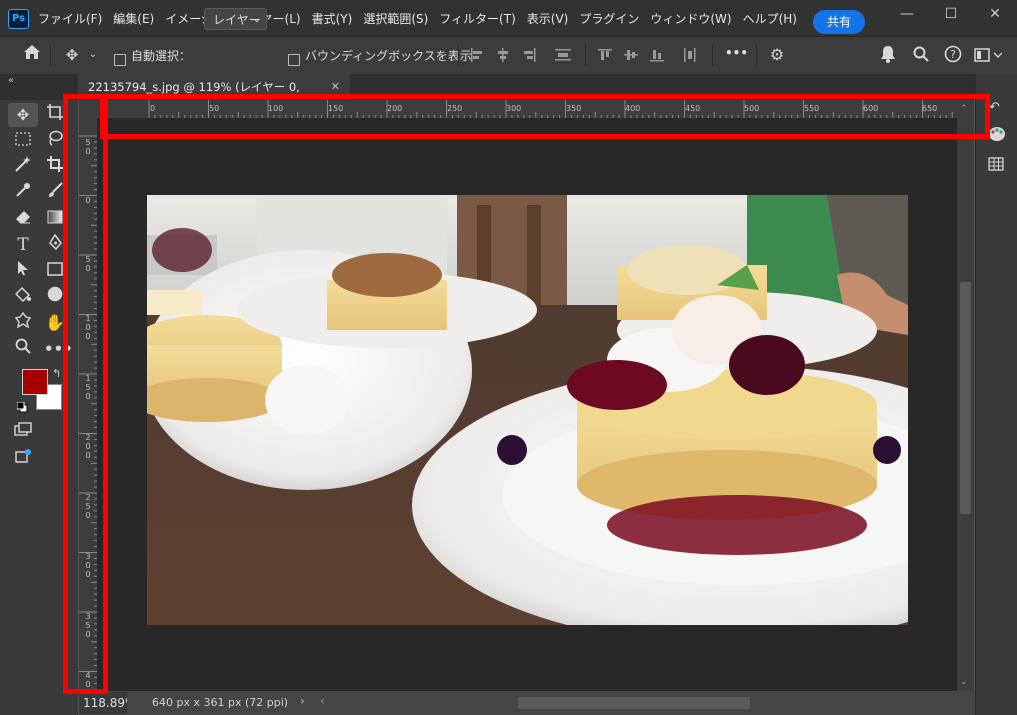 The image size is (1017, 715). What do you see at coordinates (951, 15) in the screenshot?
I see `maximize-button: ☐` at bounding box center [951, 15].